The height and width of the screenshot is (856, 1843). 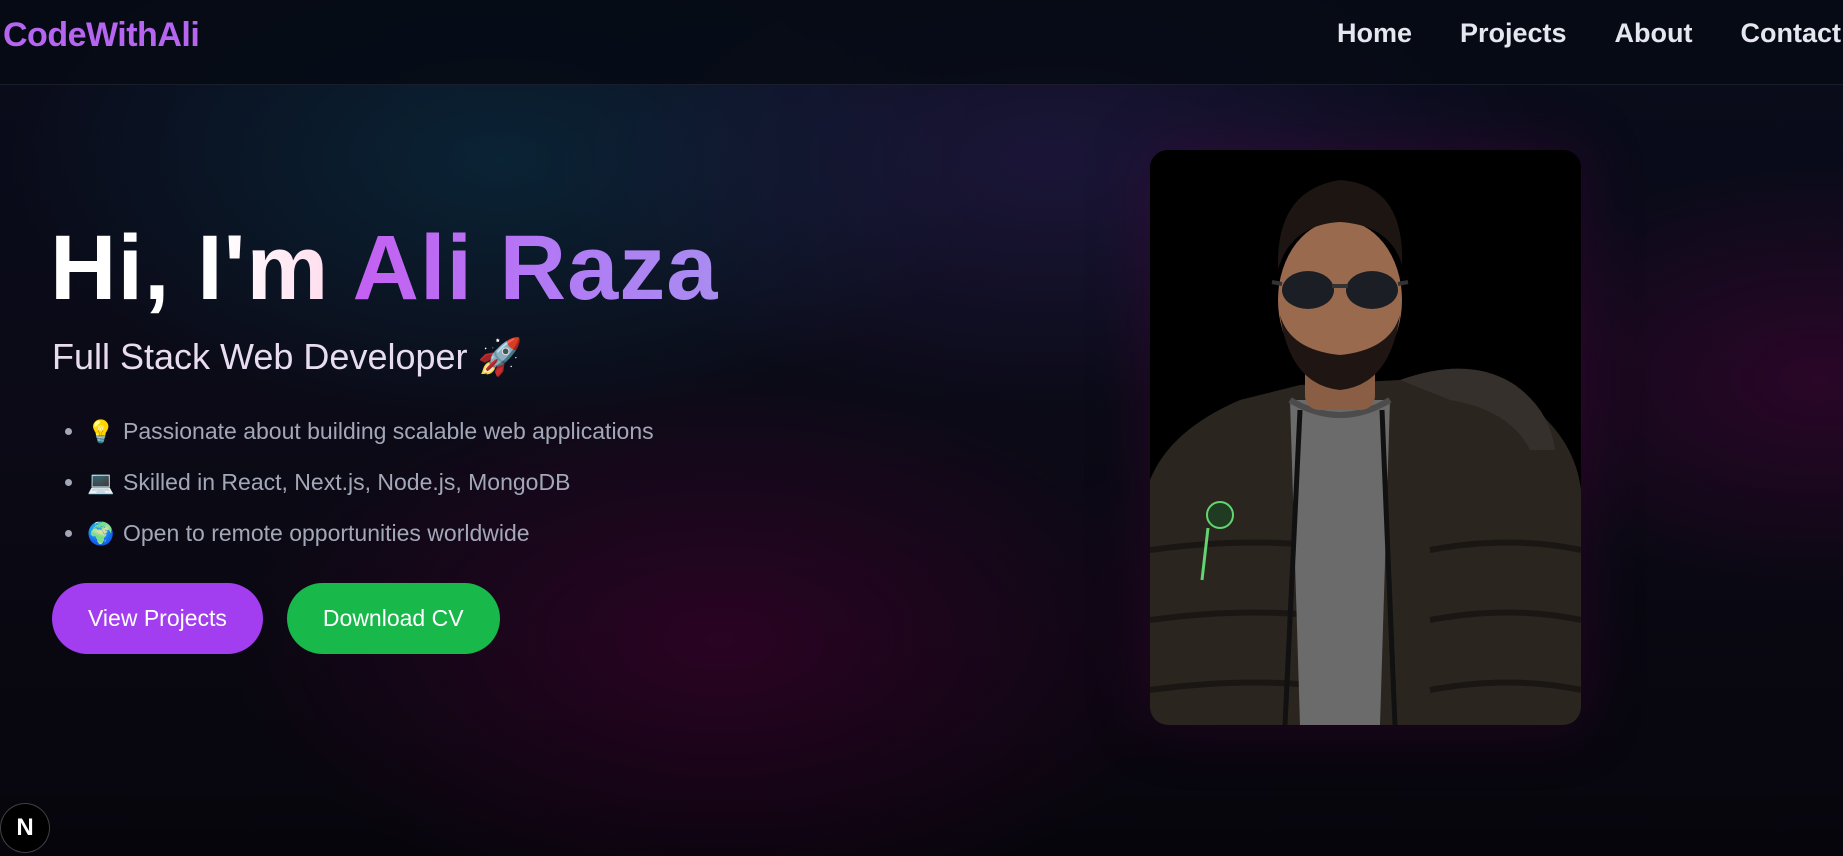 I want to click on feature-text: Open to remote opportunities worldwide, so click(x=326, y=533).